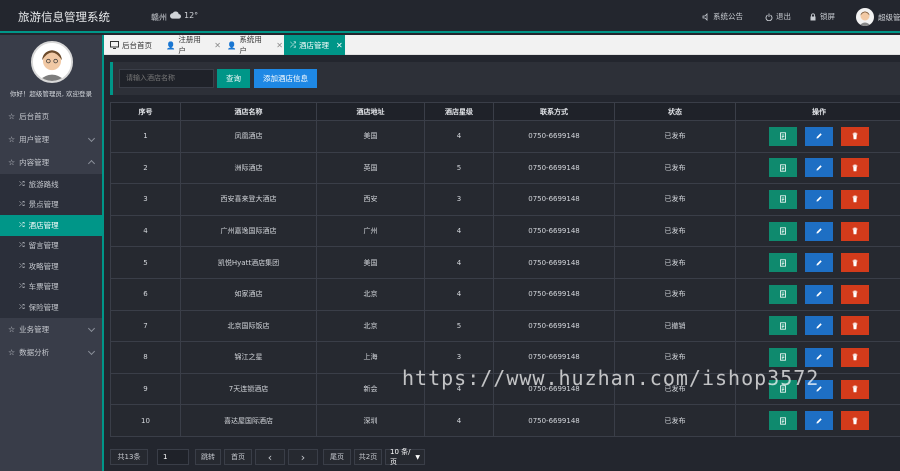 The width and height of the screenshot is (900, 471). I want to click on document-icon, so click(783, 231).